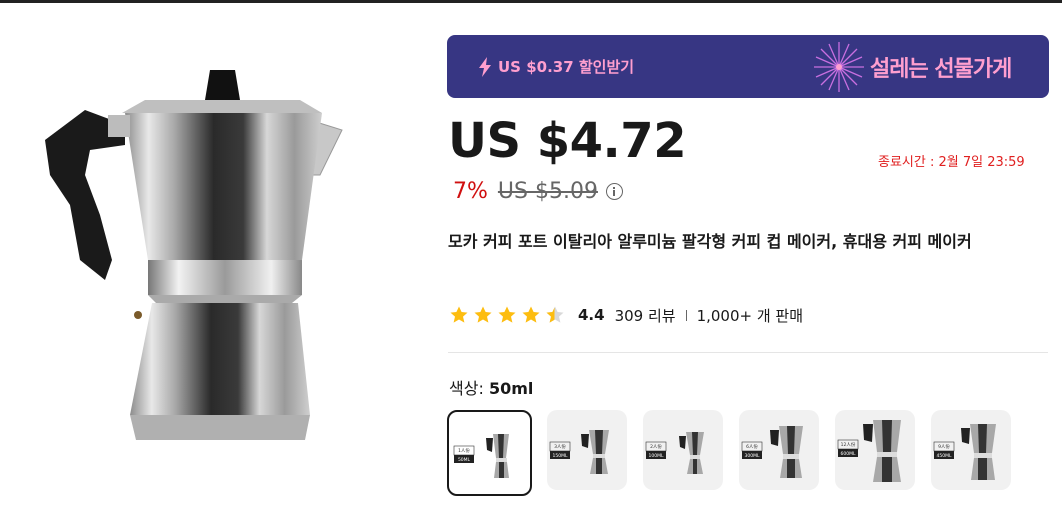 The image size is (1062, 528). Describe the element at coordinates (752, 446) in the screenshot. I see `swatch-badge: 6人份` at that location.